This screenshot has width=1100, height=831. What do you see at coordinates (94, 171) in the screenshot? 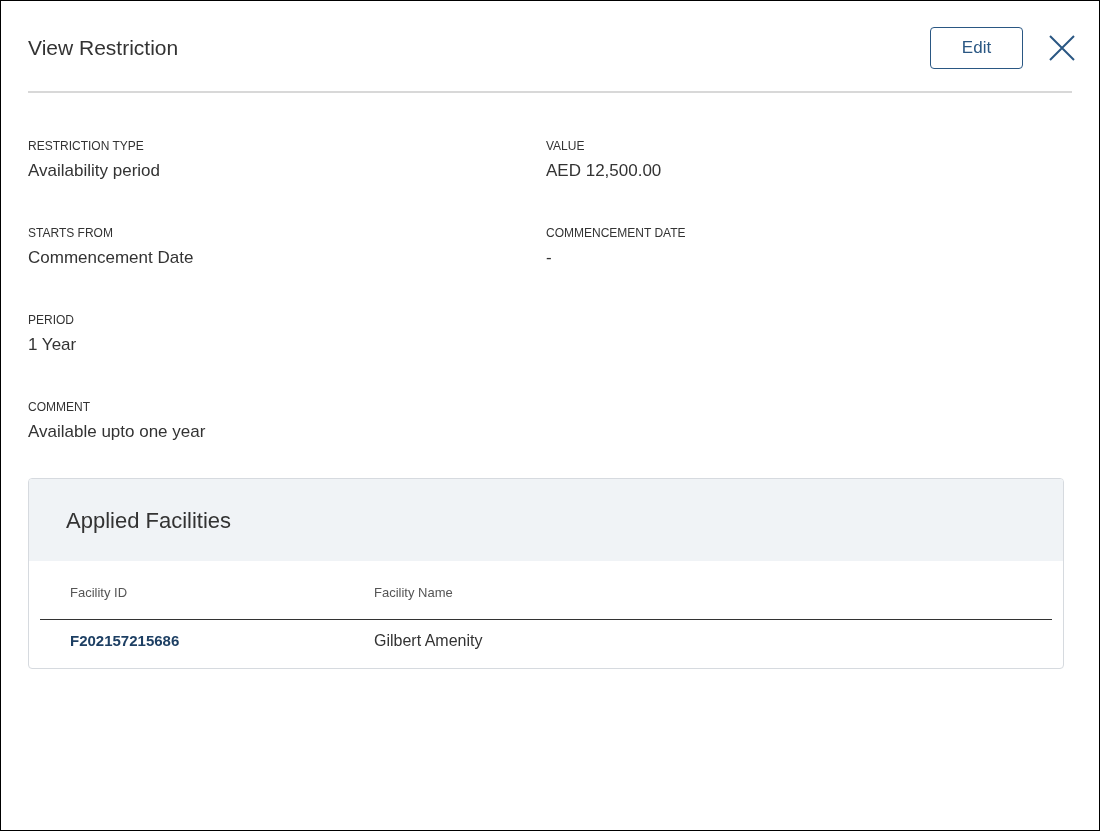
I see `field-value: Availability period` at bounding box center [94, 171].